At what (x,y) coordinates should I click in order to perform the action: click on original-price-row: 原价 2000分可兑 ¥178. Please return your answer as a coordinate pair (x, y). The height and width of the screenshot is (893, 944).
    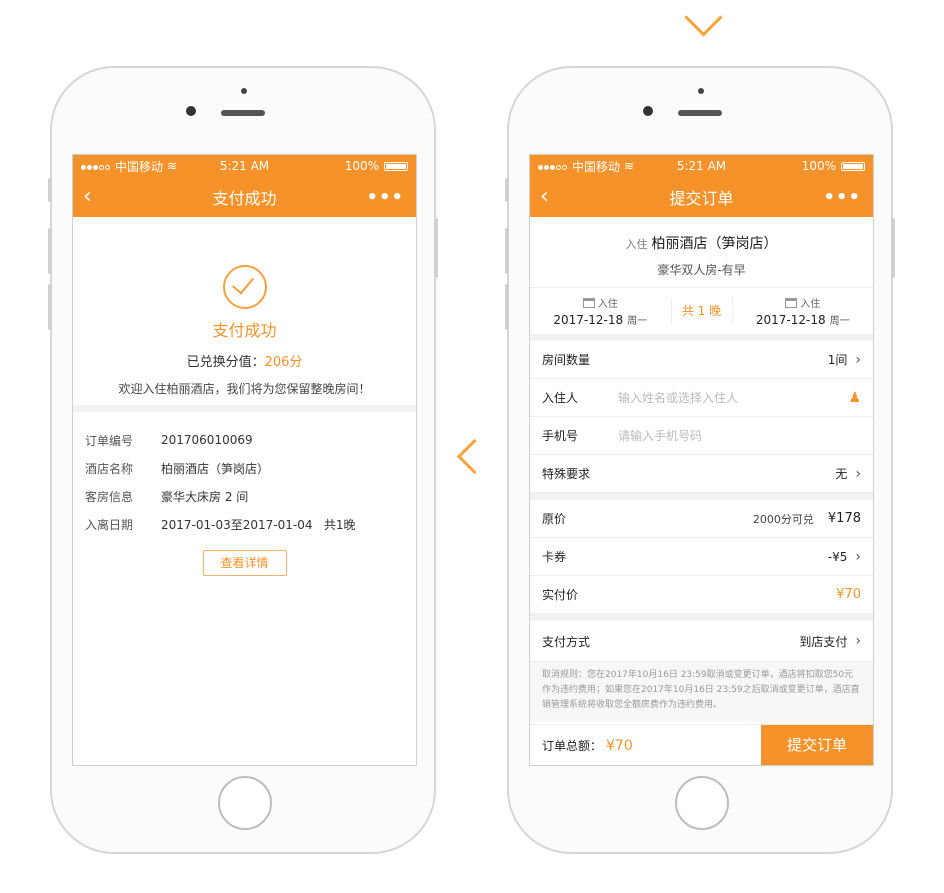
    Looking at the image, I should click on (701, 519).